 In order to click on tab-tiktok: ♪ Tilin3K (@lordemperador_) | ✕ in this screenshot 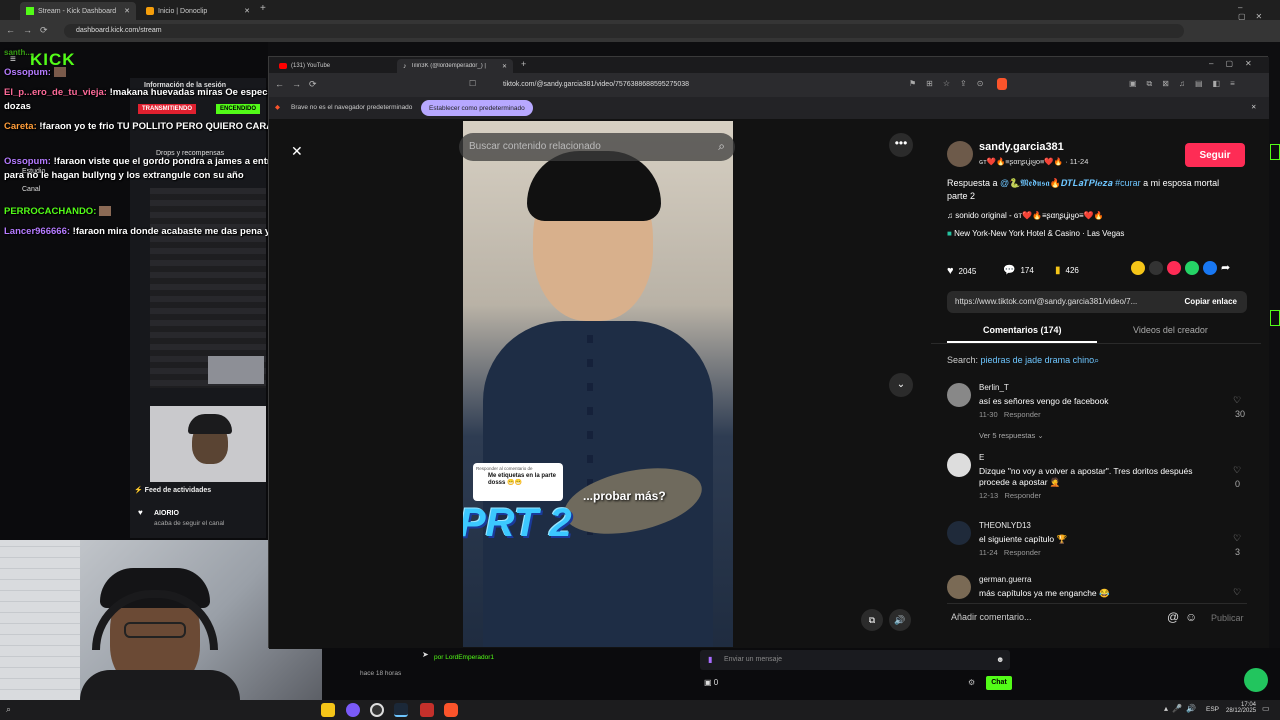, I will do `click(455, 66)`.